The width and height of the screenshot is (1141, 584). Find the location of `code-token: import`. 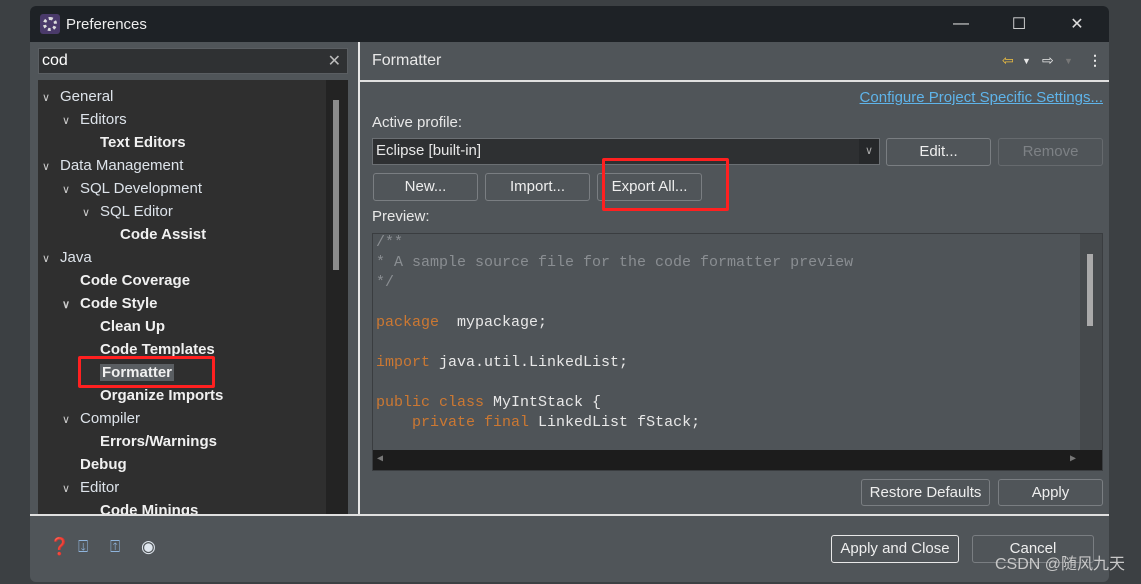

code-token: import is located at coordinates (403, 362).